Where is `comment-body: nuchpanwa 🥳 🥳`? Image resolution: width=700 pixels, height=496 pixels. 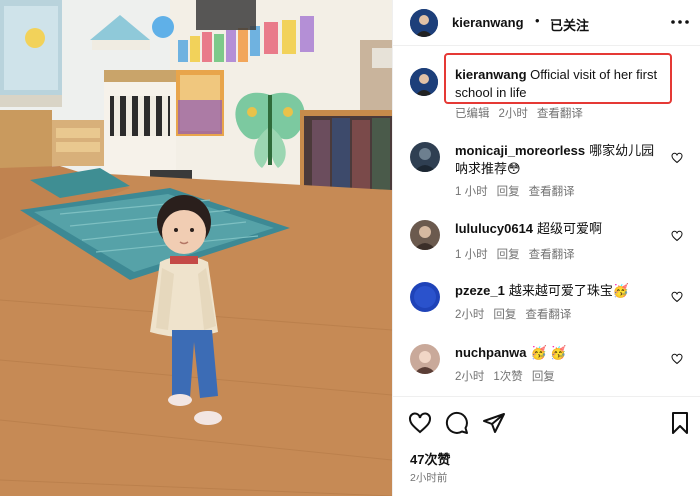
comment-body: nuchpanwa 🥳 🥳 is located at coordinates (557, 353).